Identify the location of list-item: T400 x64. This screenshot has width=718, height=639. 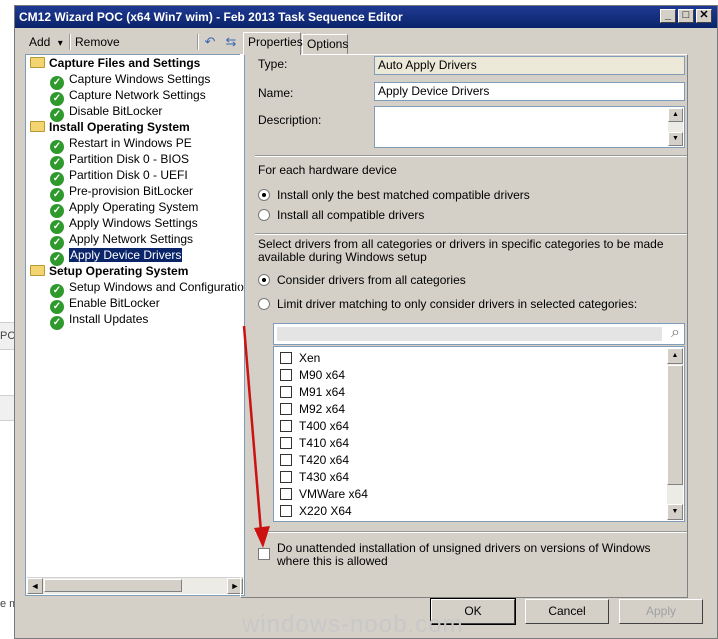
(314, 426).